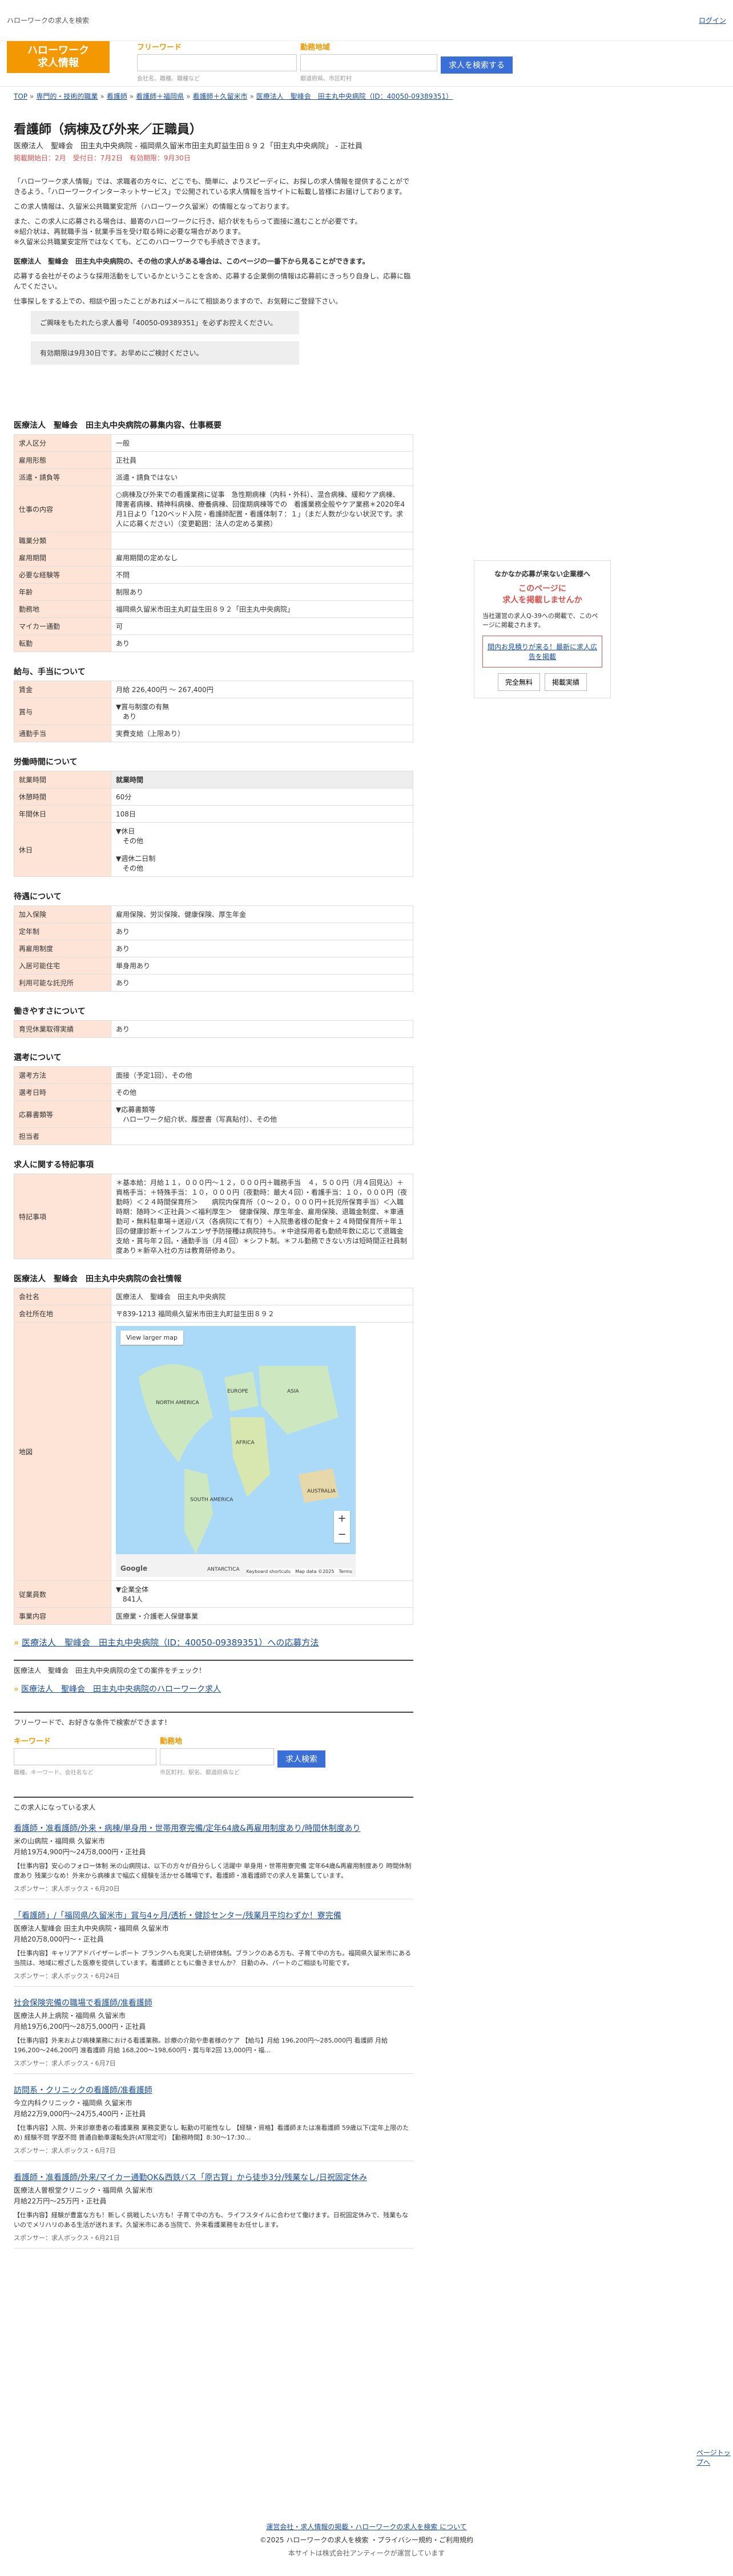 The width and height of the screenshot is (733, 2576). I want to click on table-row: 利用可能な託児所 あり, so click(214, 983).